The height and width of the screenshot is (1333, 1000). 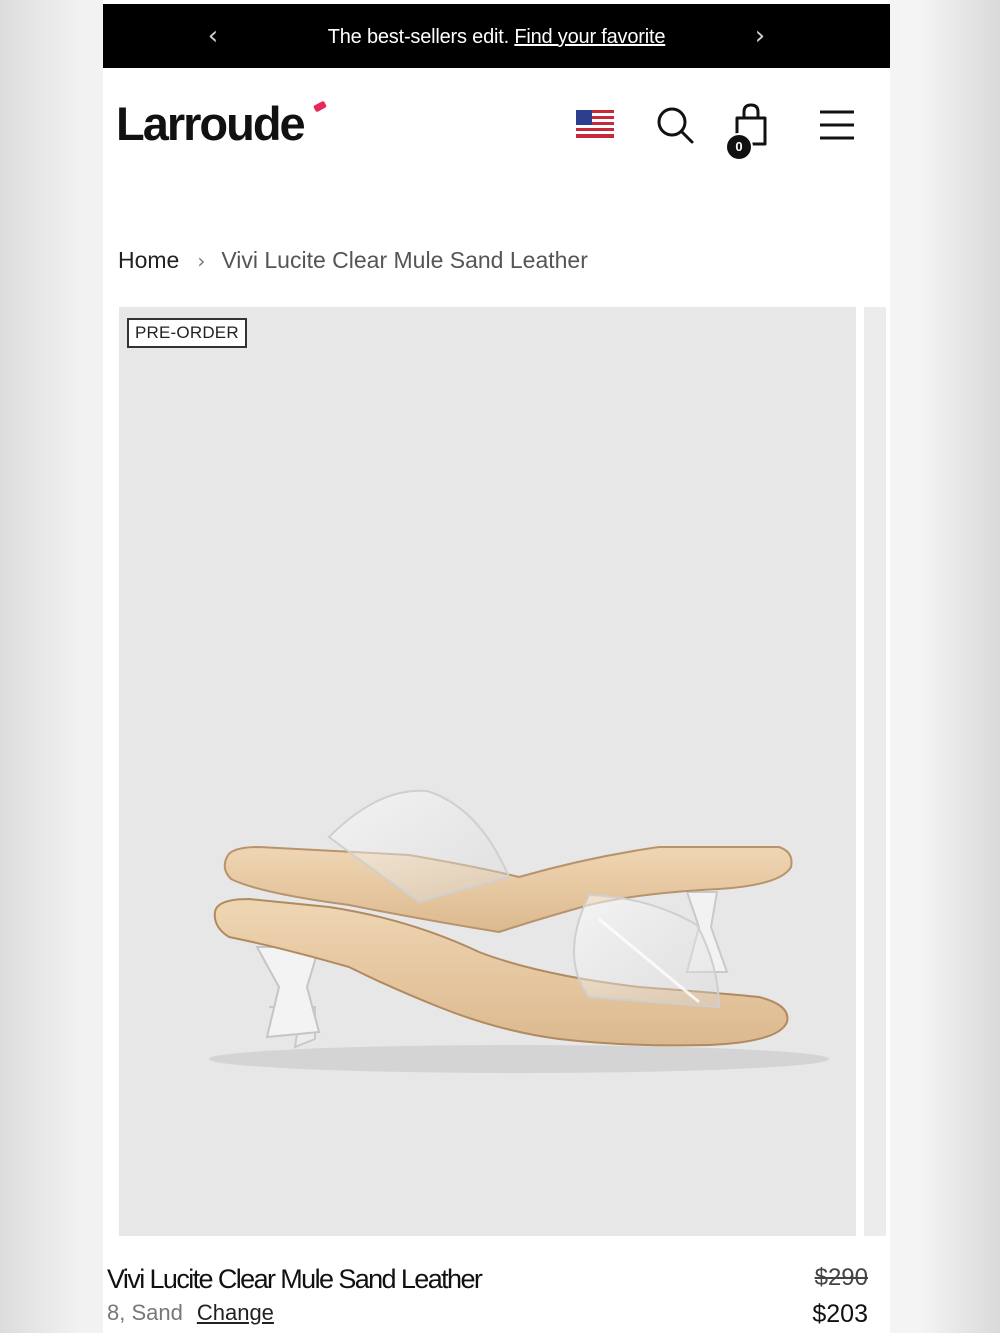 What do you see at coordinates (148, 260) in the screenshot?
I see `breadcrumb-home-link: Home` at bounding box center [148, 260].